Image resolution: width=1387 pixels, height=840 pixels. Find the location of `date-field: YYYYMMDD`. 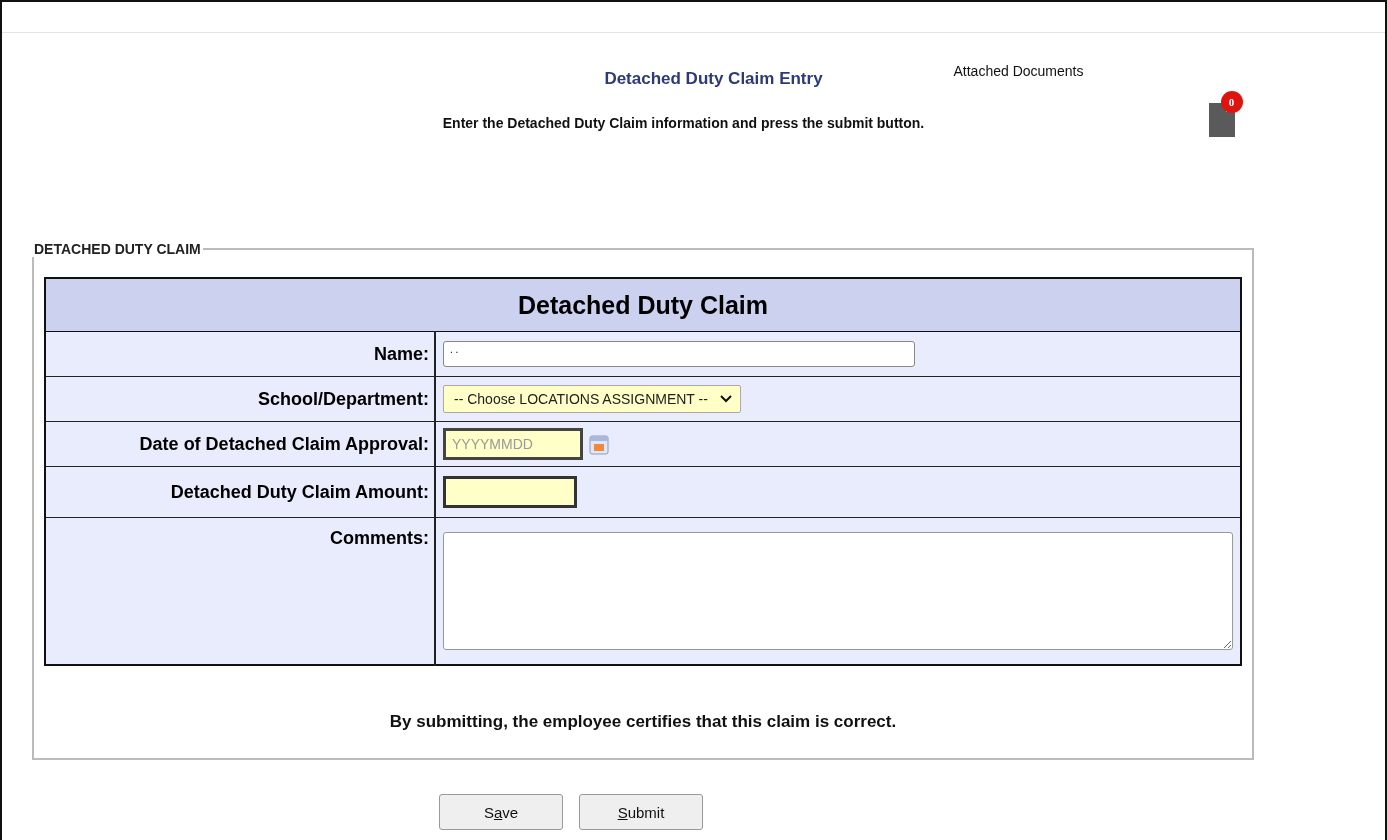

date-field: YYYYMMDD is located at coordinates (513, 444).